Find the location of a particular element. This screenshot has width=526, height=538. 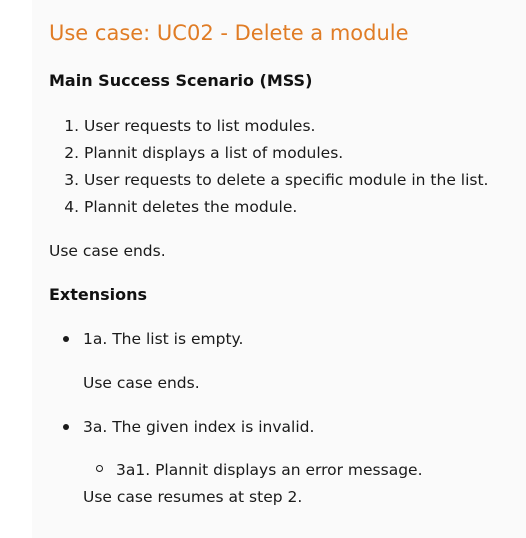

mss-step-4: 4. Plannit deletes the module. is located at coordinates (179, 207).